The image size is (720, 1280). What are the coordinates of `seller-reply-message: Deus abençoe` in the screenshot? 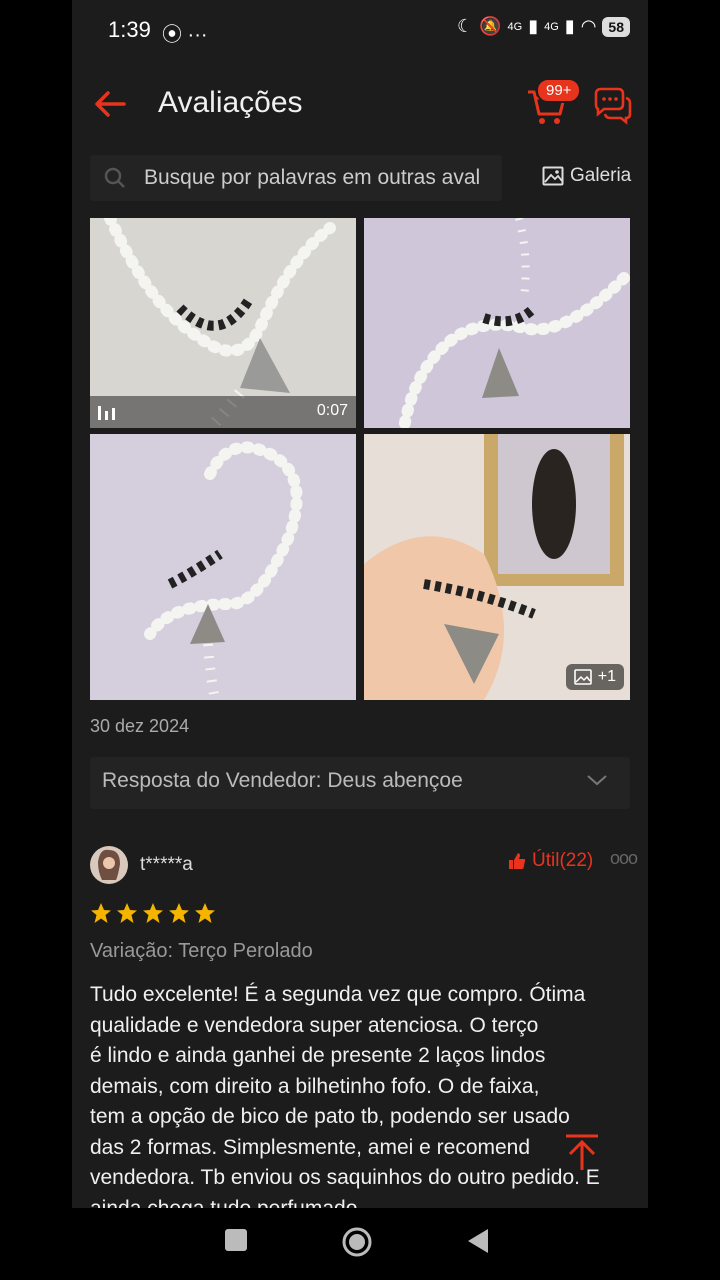 It's located at (395, 780).